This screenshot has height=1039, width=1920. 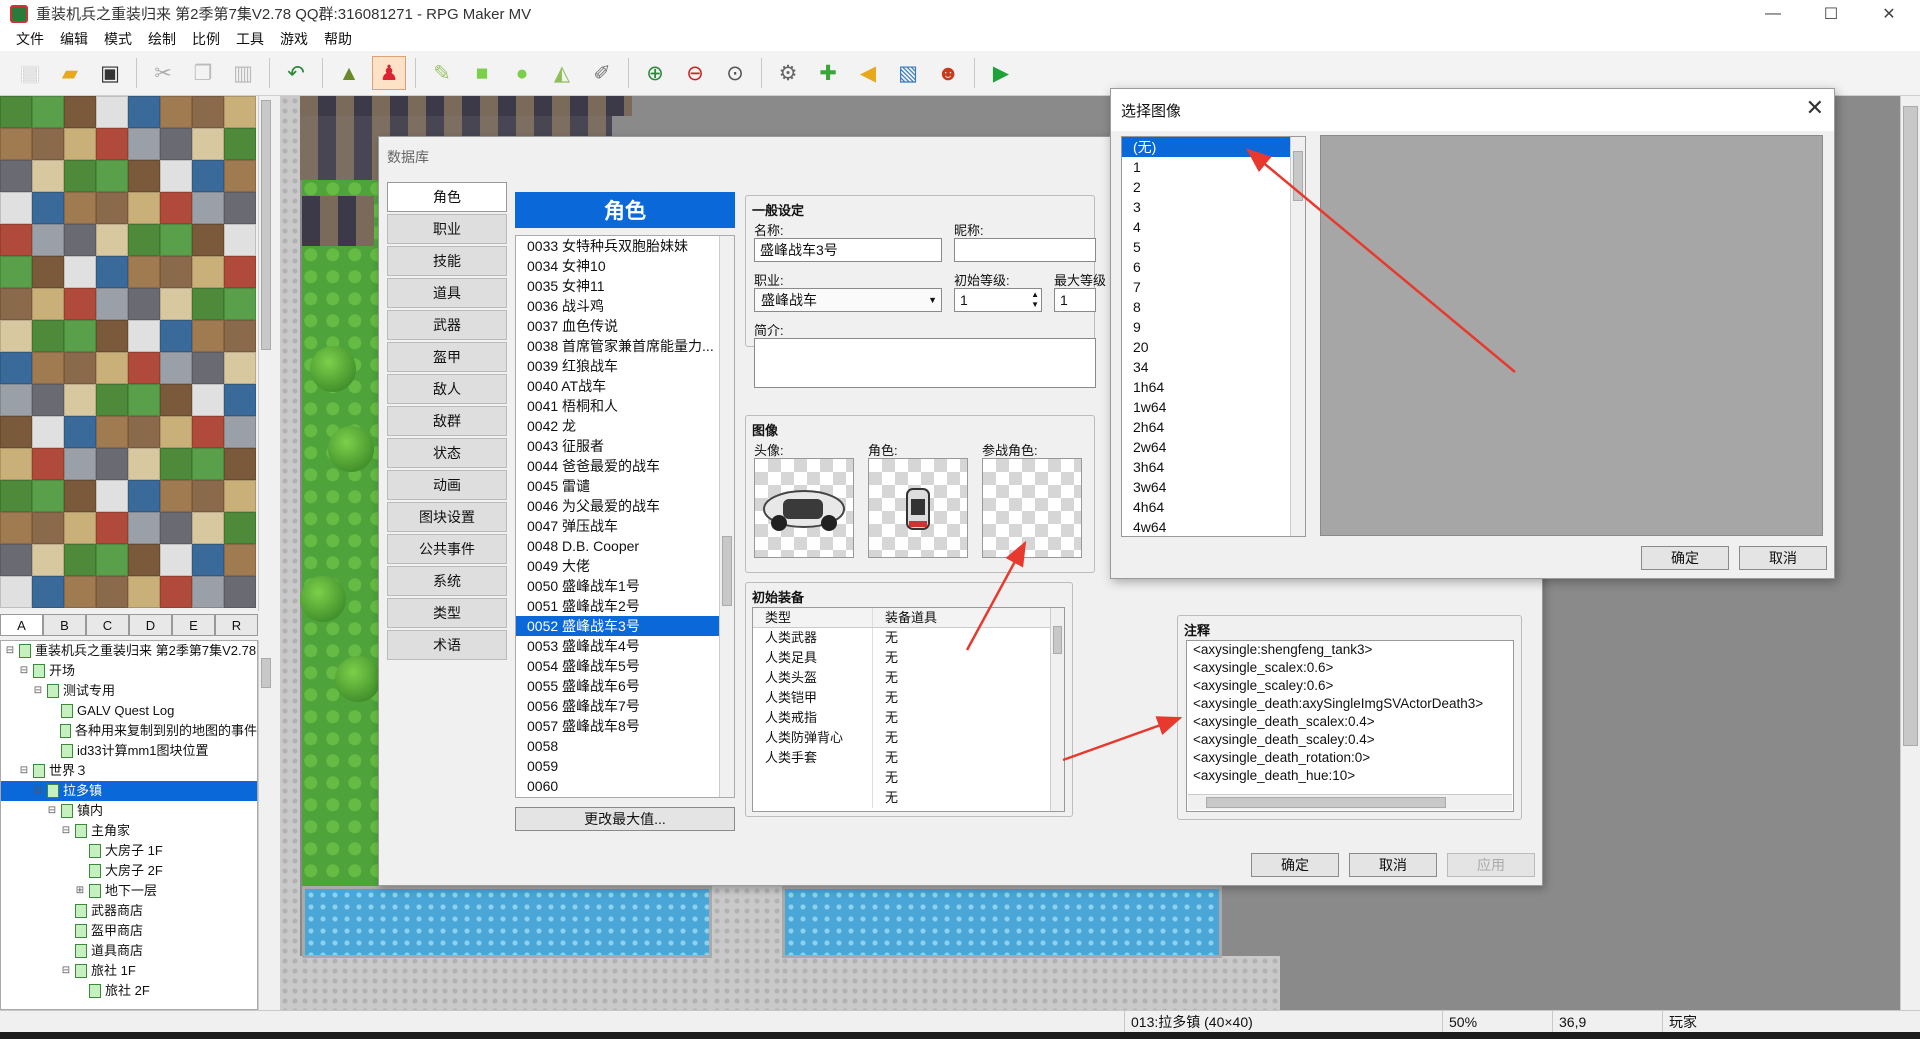 I want to click on image-file-item: 1h64, so click(x=1213, y=387).